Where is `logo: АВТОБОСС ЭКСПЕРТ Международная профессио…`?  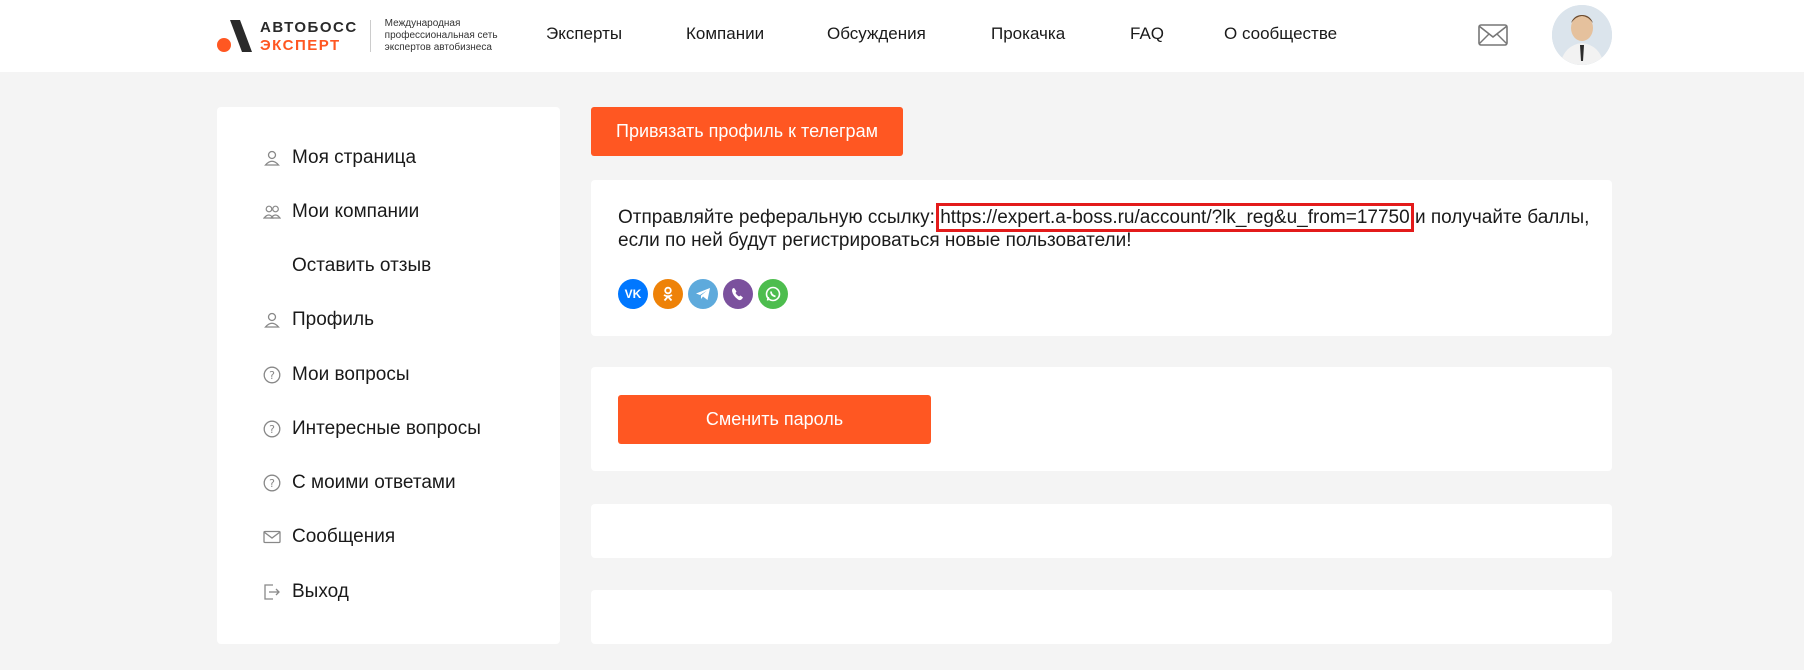 logo: АВТОБОСС ЭКСПЕРТ Международная профессио… is located at coordinates (358, 36).